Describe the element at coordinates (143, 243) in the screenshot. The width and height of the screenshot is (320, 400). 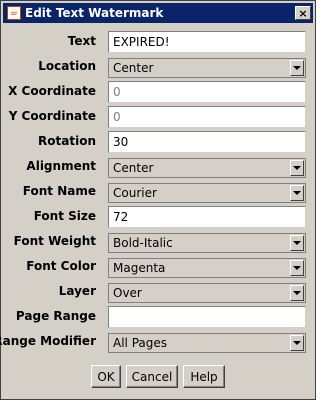
I see `font-weight-value: Bold-Italic` at that location.